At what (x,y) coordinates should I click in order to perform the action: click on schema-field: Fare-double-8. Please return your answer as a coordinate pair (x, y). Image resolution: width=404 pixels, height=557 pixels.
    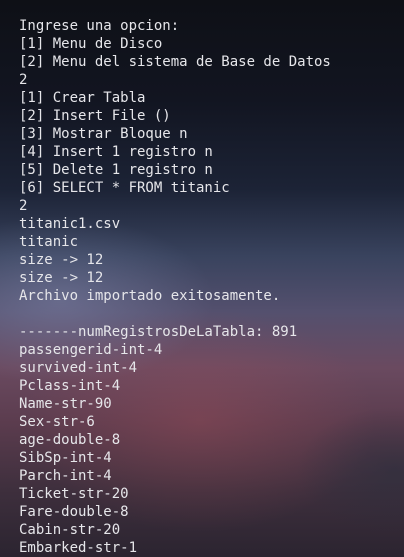
    Looking at the image, I should click on (74, 512).